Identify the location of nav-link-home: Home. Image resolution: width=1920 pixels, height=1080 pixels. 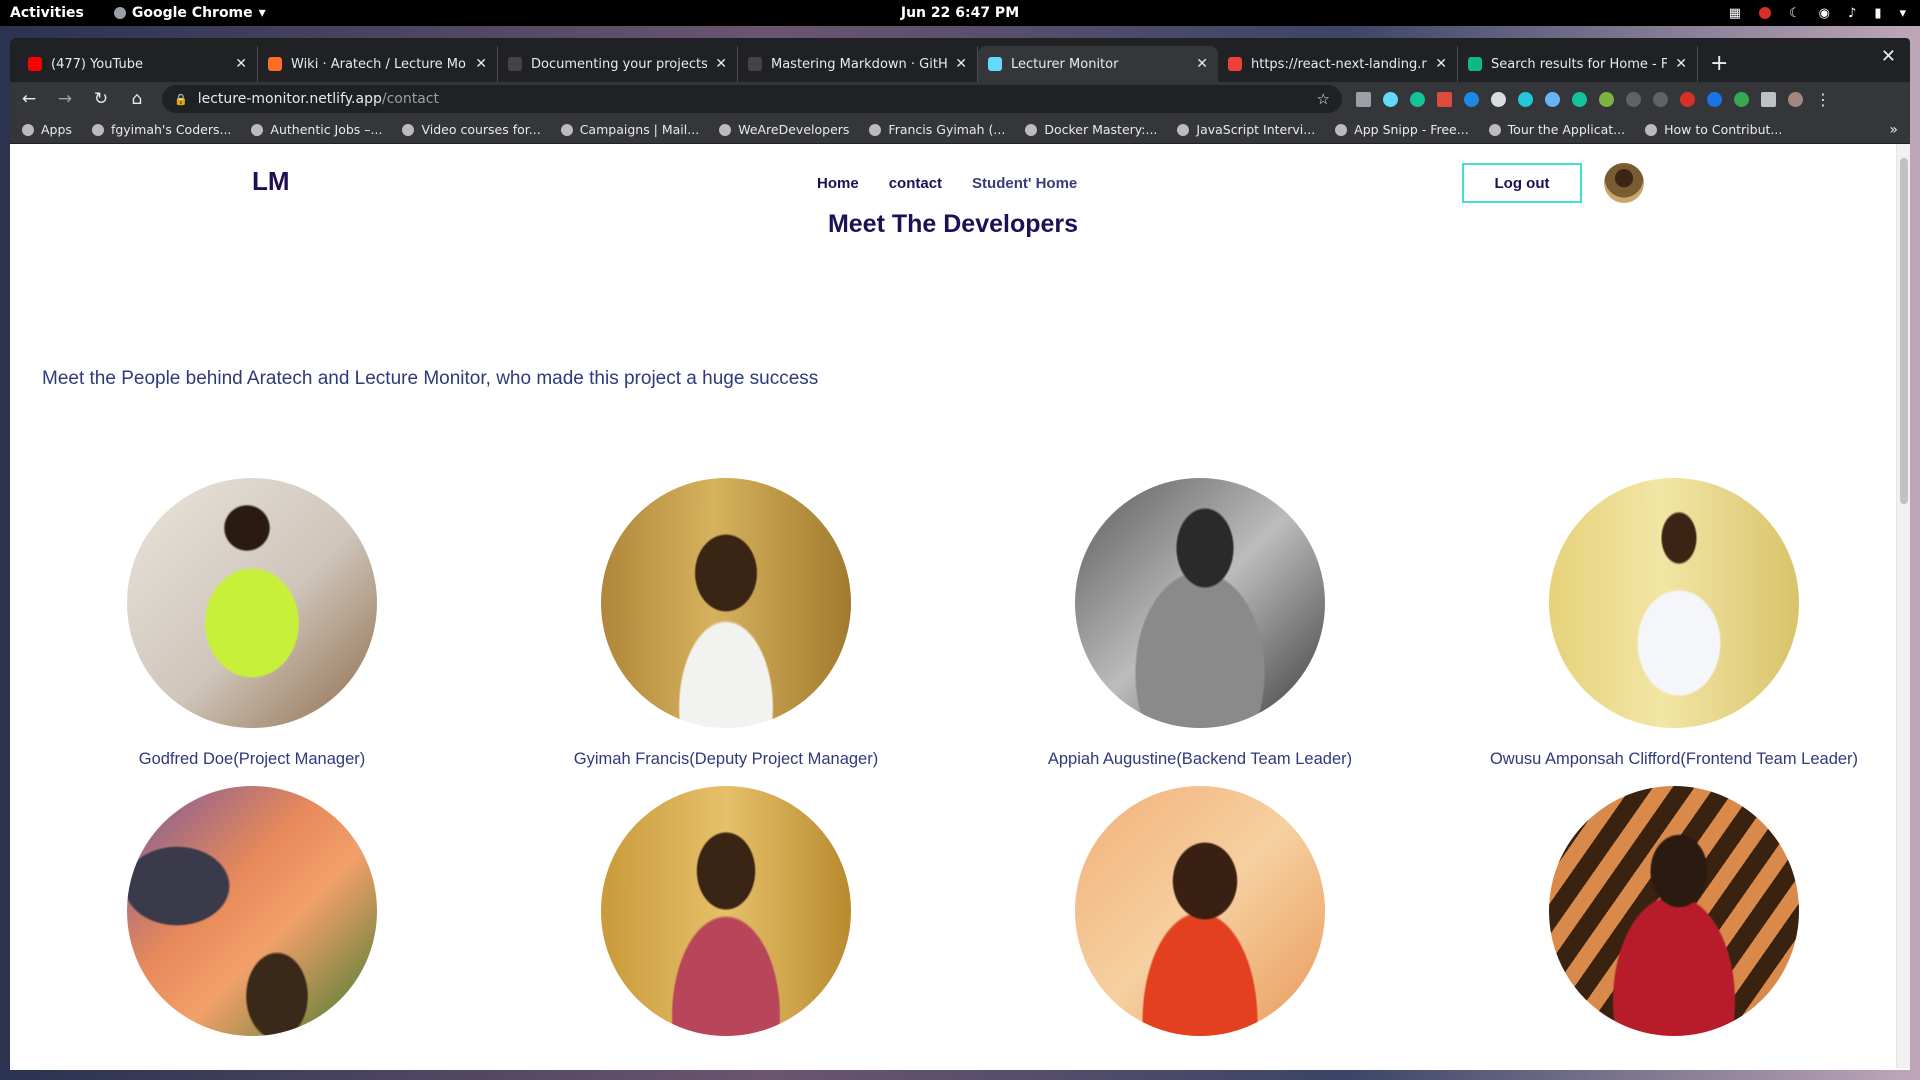
(838, 183).